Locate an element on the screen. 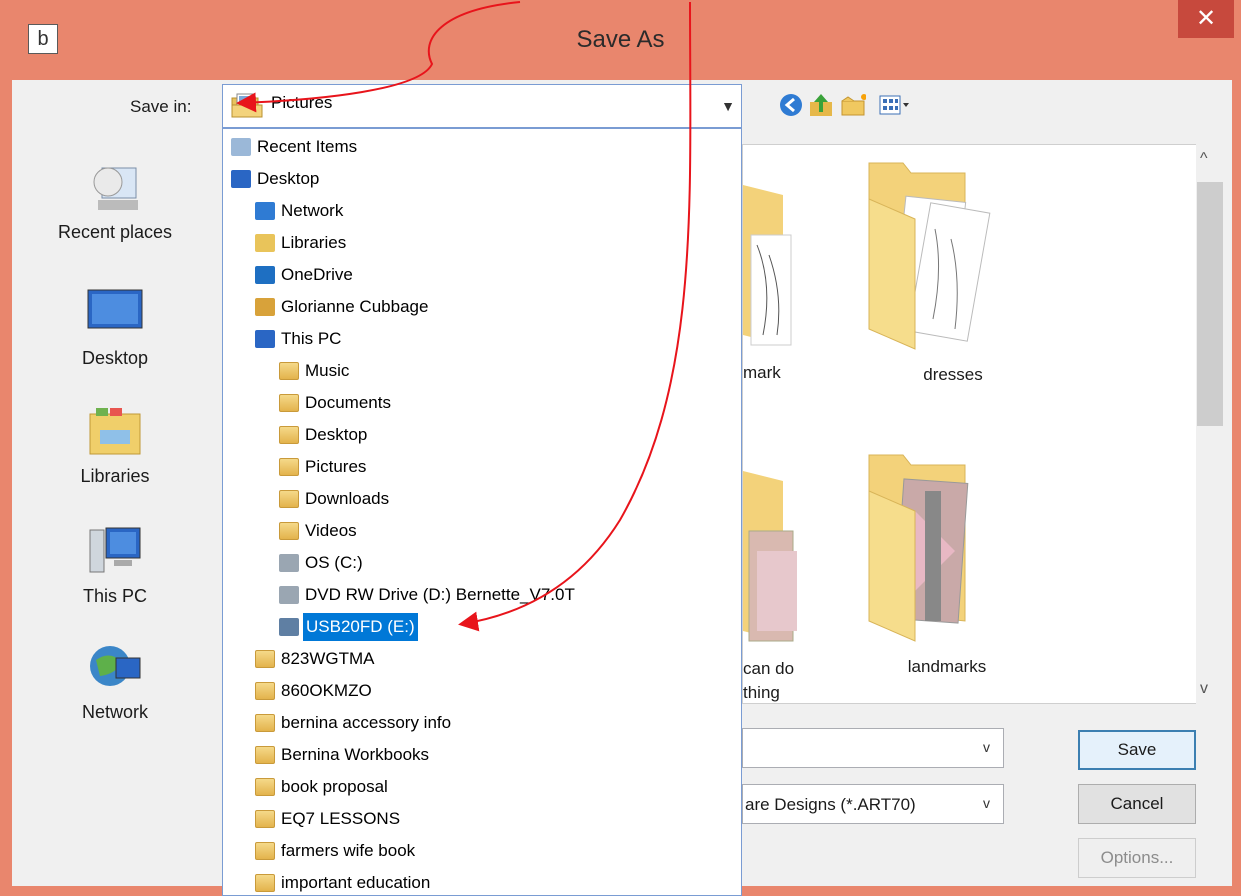 This screenshot has width=1241, height=896. dropdown-item-label: Videos is located at coordinates (331, 530).